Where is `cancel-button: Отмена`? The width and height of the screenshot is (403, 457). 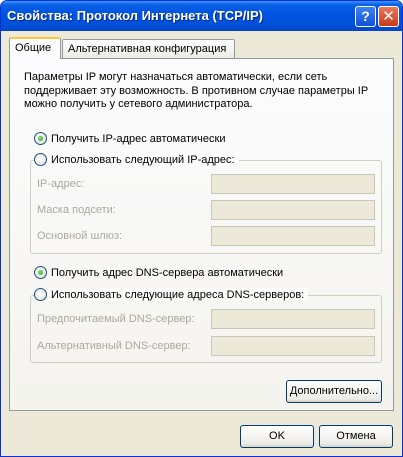
cancel-button: Отмена is located at coordinates (356, 436).